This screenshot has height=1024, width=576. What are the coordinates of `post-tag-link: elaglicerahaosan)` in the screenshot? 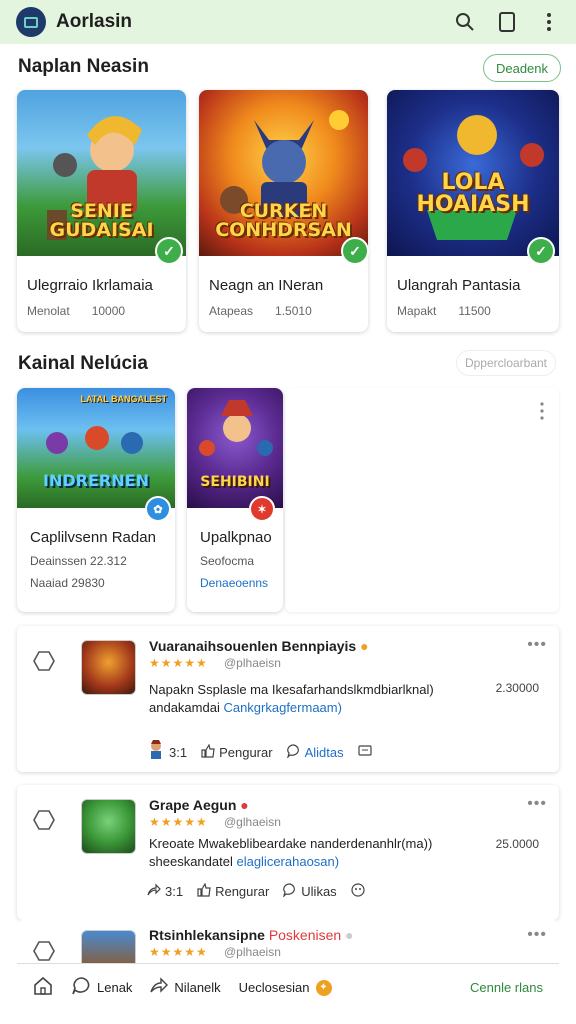 It's located at (287, 861).